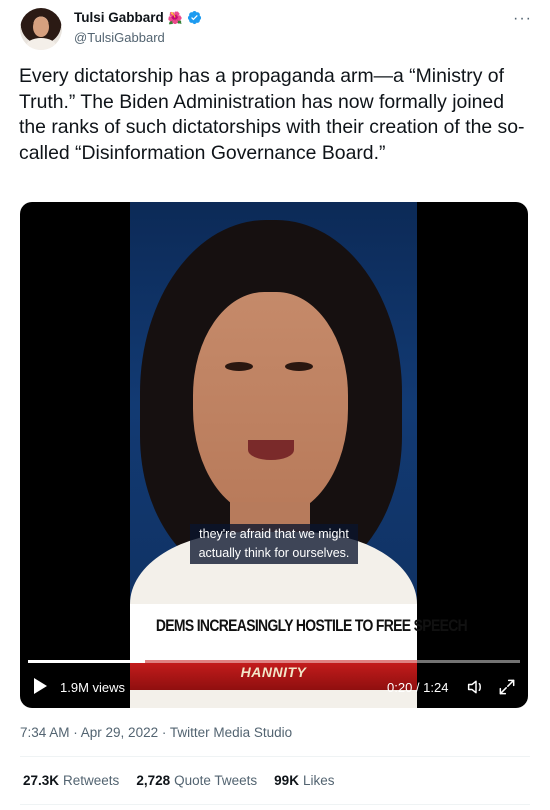 The height and width of the screenshot is (810, 550). I want to click on video-mouth-shape, so click(271, 450).